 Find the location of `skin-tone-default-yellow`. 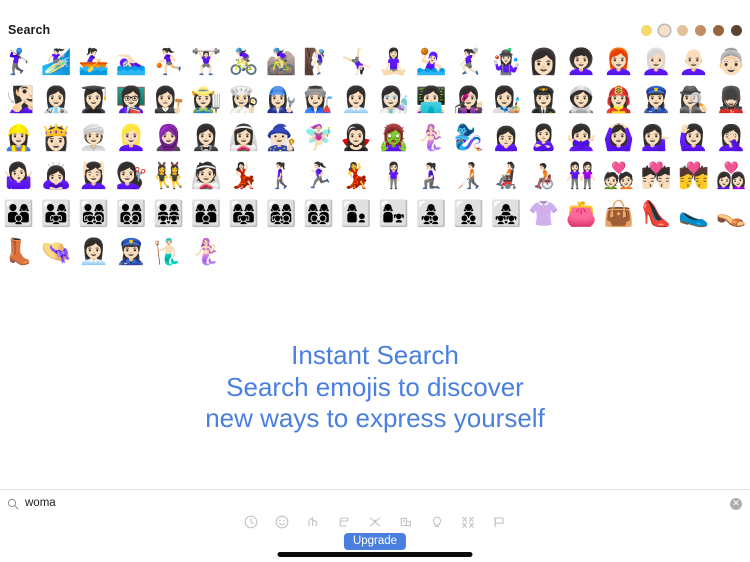

skin-tone-default-yellow is located at coordinates (646, 30).